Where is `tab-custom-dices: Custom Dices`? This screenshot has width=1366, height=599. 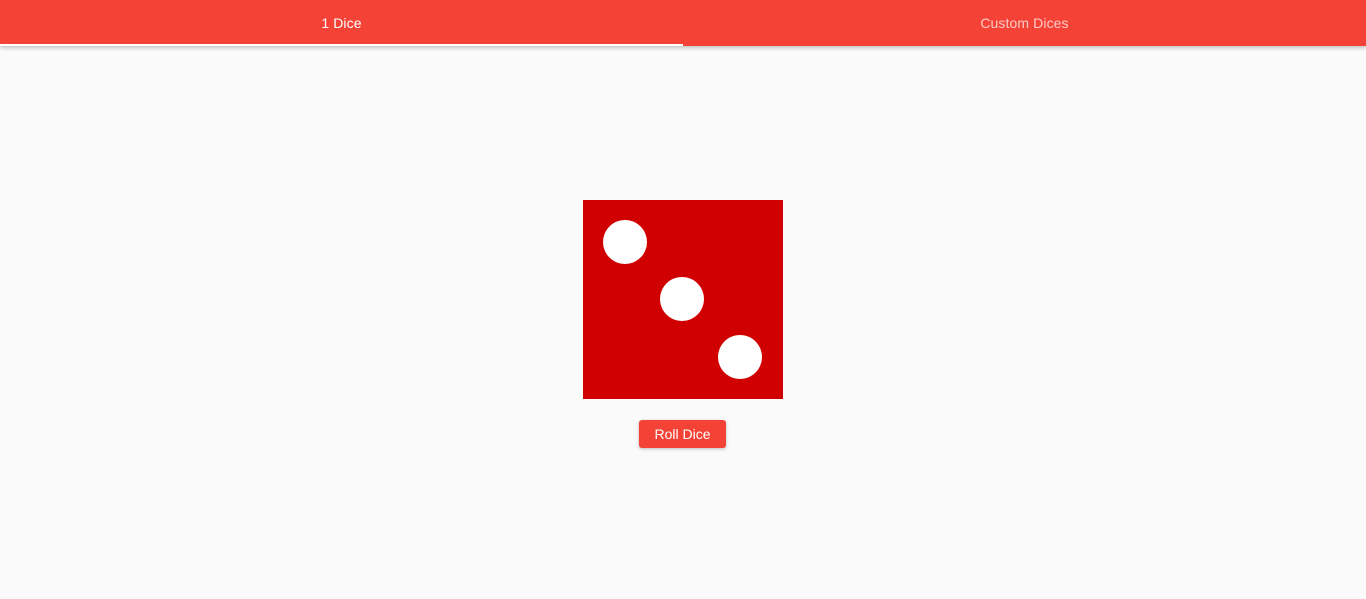 tab-custom-dices: Custom Dices is located at coordinates (1024, 23).